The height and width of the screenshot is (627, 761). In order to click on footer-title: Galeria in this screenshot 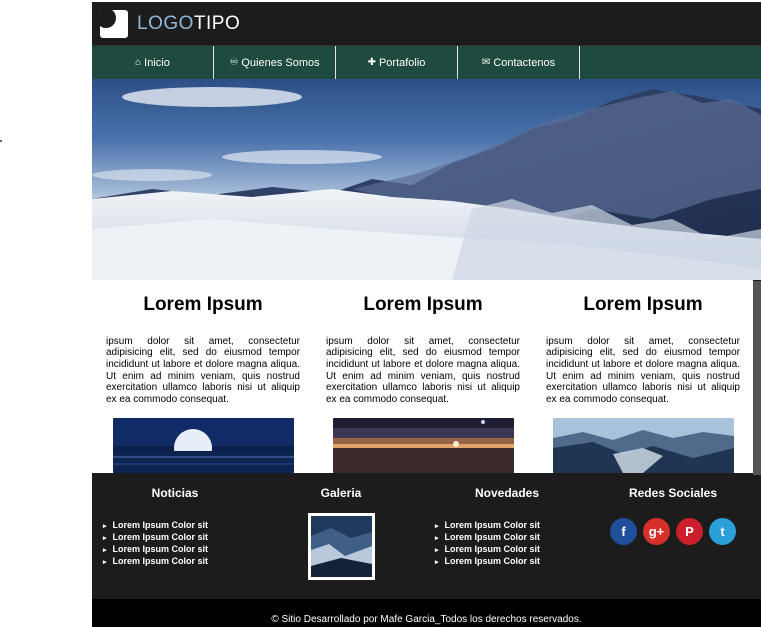, I will do `click(341, 493)`.